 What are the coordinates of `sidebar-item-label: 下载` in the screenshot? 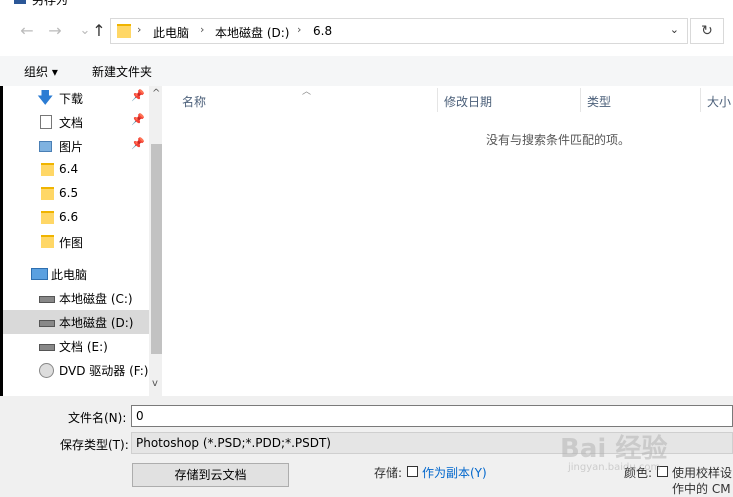 It's located at (71, 99).